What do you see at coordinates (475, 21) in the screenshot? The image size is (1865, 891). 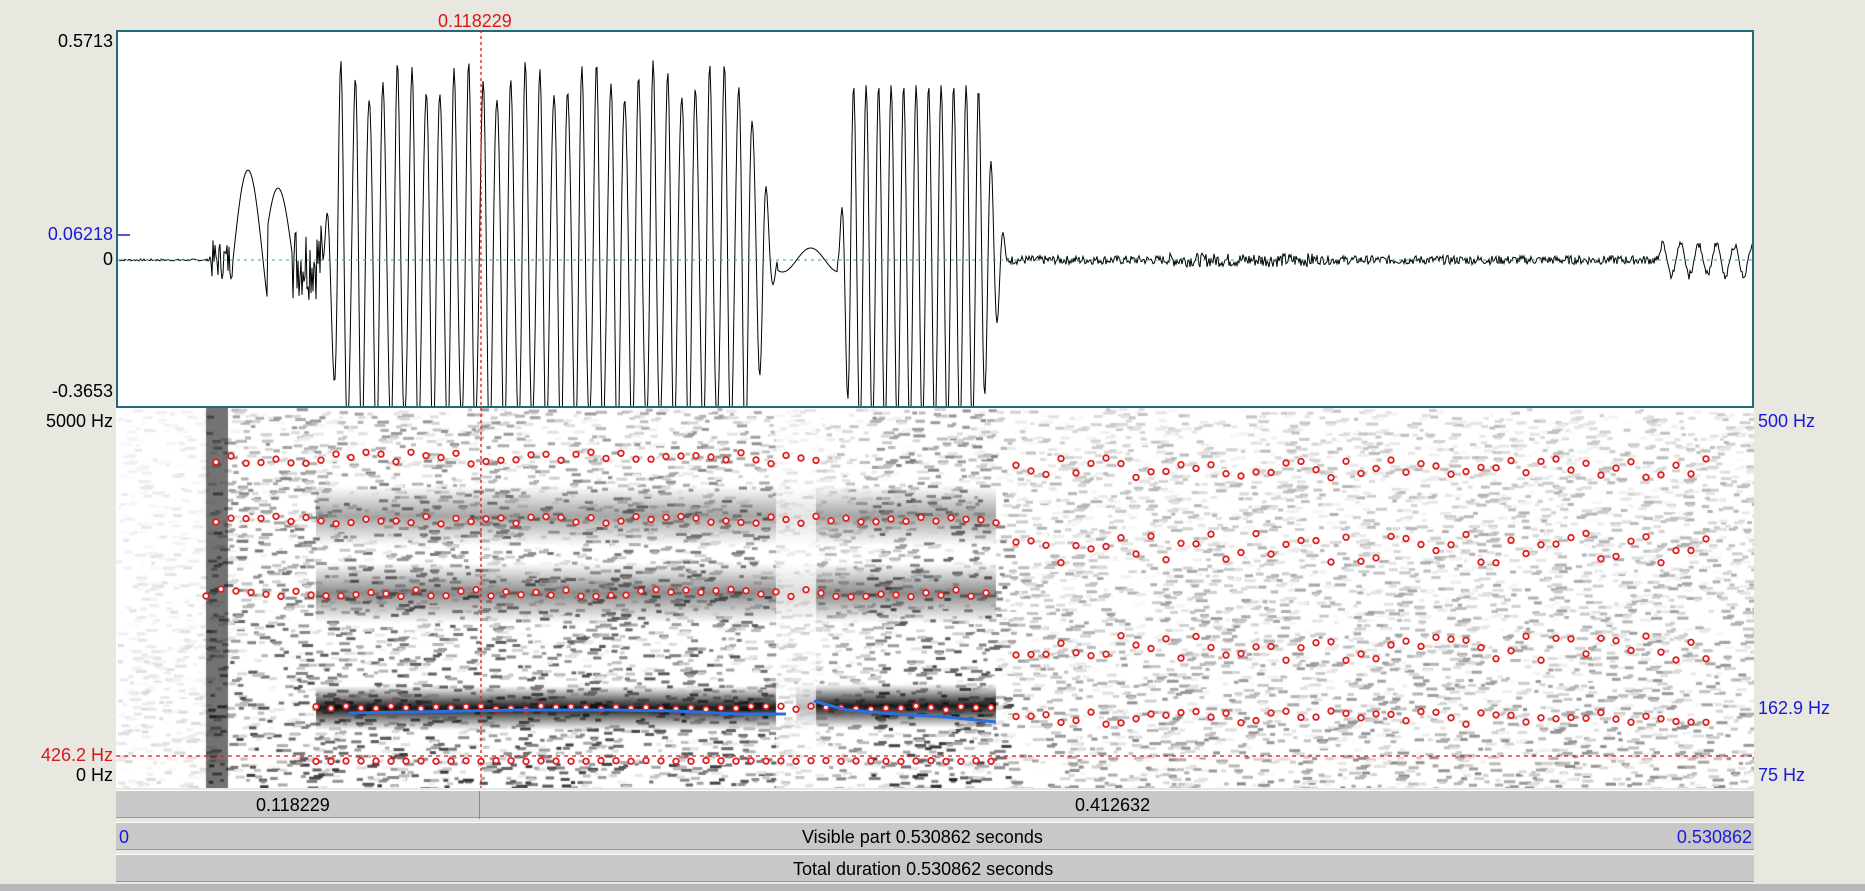 I see `cursor-time-label: 0.118229` at bounding box center [475, 21].